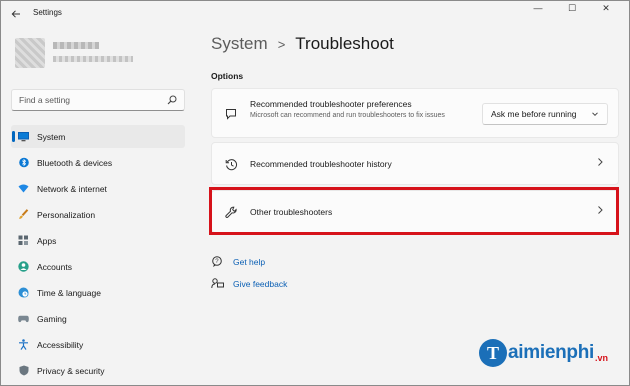  What do you see at coordinates (72, 188) in the screenshot?
I see `sidebar-item-label: Network & internet` at bounding box center [72, 188].